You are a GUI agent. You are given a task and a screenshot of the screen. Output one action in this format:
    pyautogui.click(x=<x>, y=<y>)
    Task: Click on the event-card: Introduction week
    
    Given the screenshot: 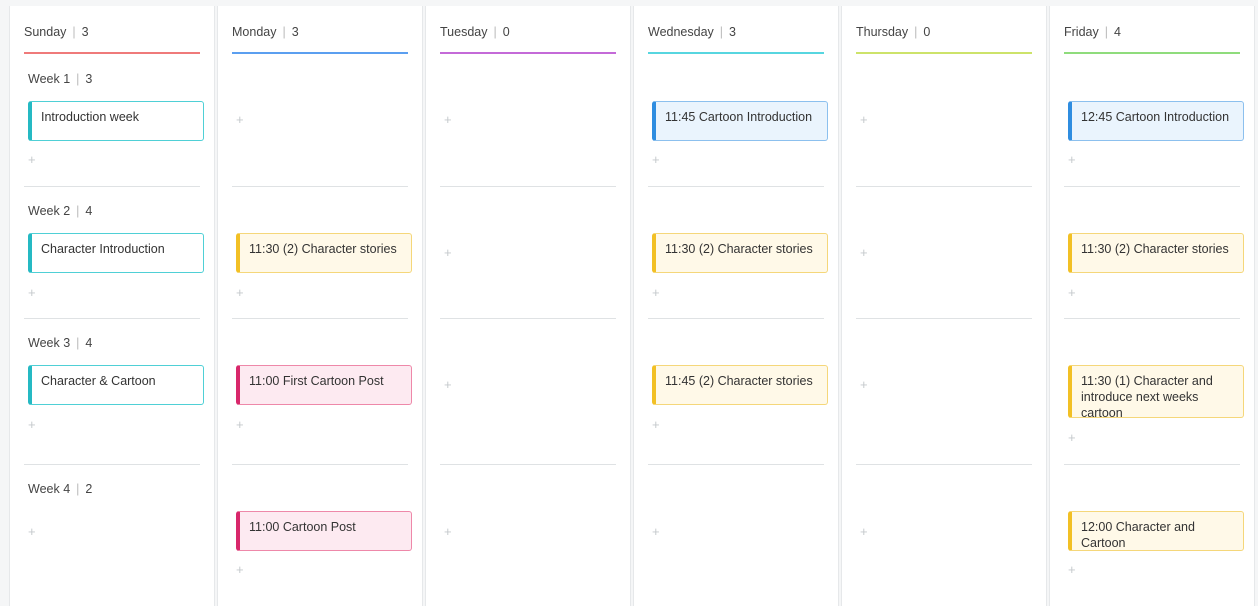 What is the action you would take?
    pyautogui.click(x=116, y=121)
    